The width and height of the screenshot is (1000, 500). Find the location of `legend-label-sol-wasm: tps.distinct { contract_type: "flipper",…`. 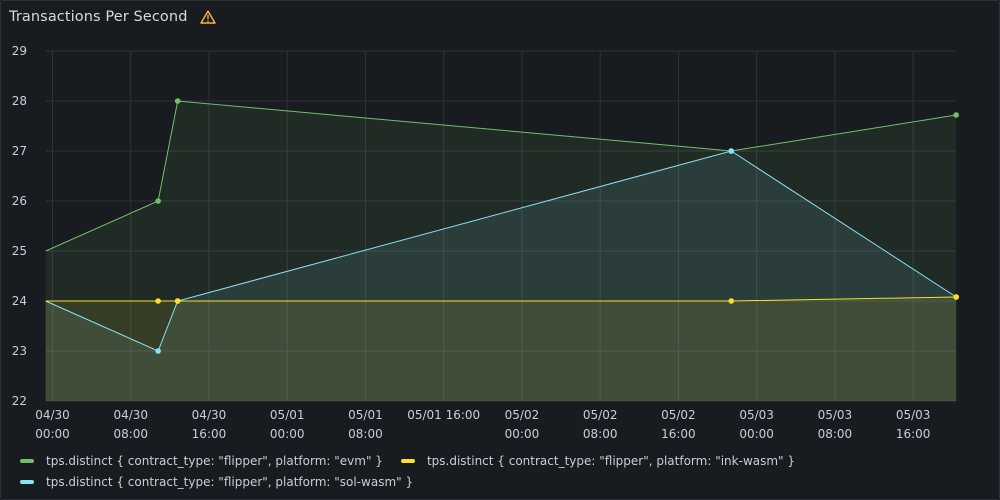

legend-label-sol-wasm: tps.distinct { contract_type: "flipper",… is located at coordinates (230, 481).